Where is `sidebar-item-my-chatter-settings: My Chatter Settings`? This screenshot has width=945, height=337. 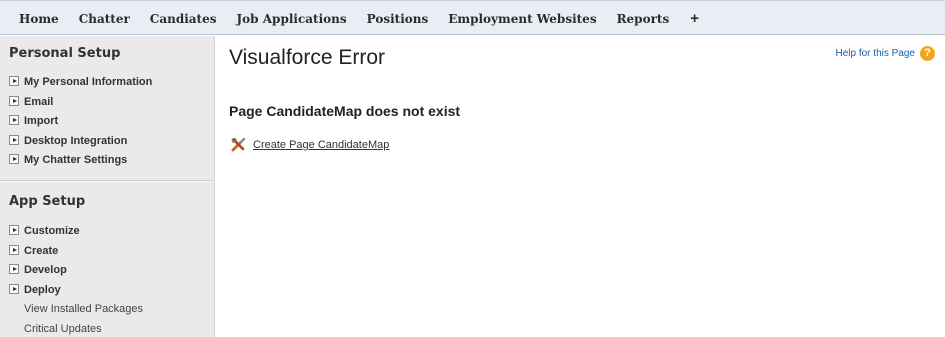
sidebar-item-my-chatter-settings: My Chatter Settings is located at coordinates (80, 161).